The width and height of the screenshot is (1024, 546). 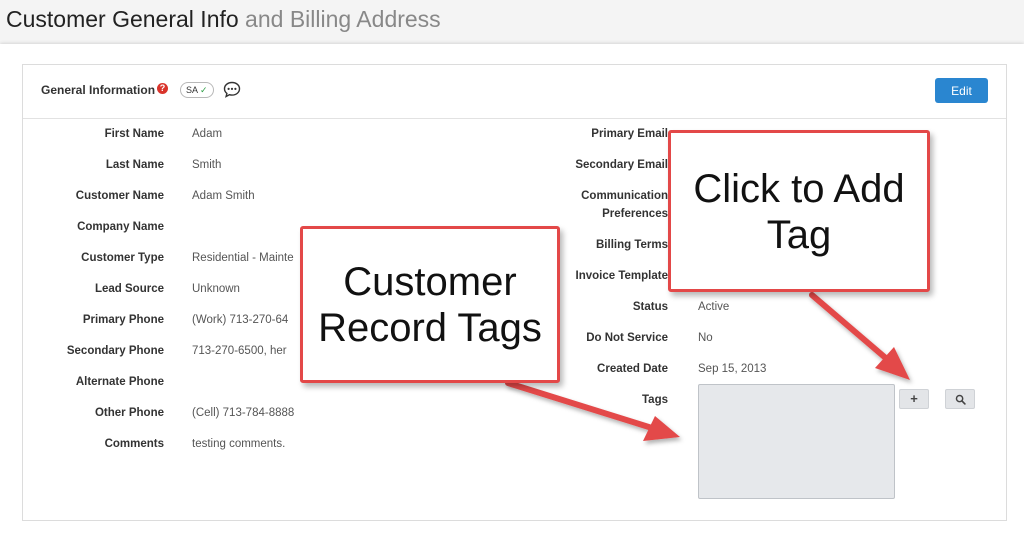 What do you see at coordinates (705, 338) in the screenshot?
I see `do-not-service-value: No` at bounding box center [705, 338].